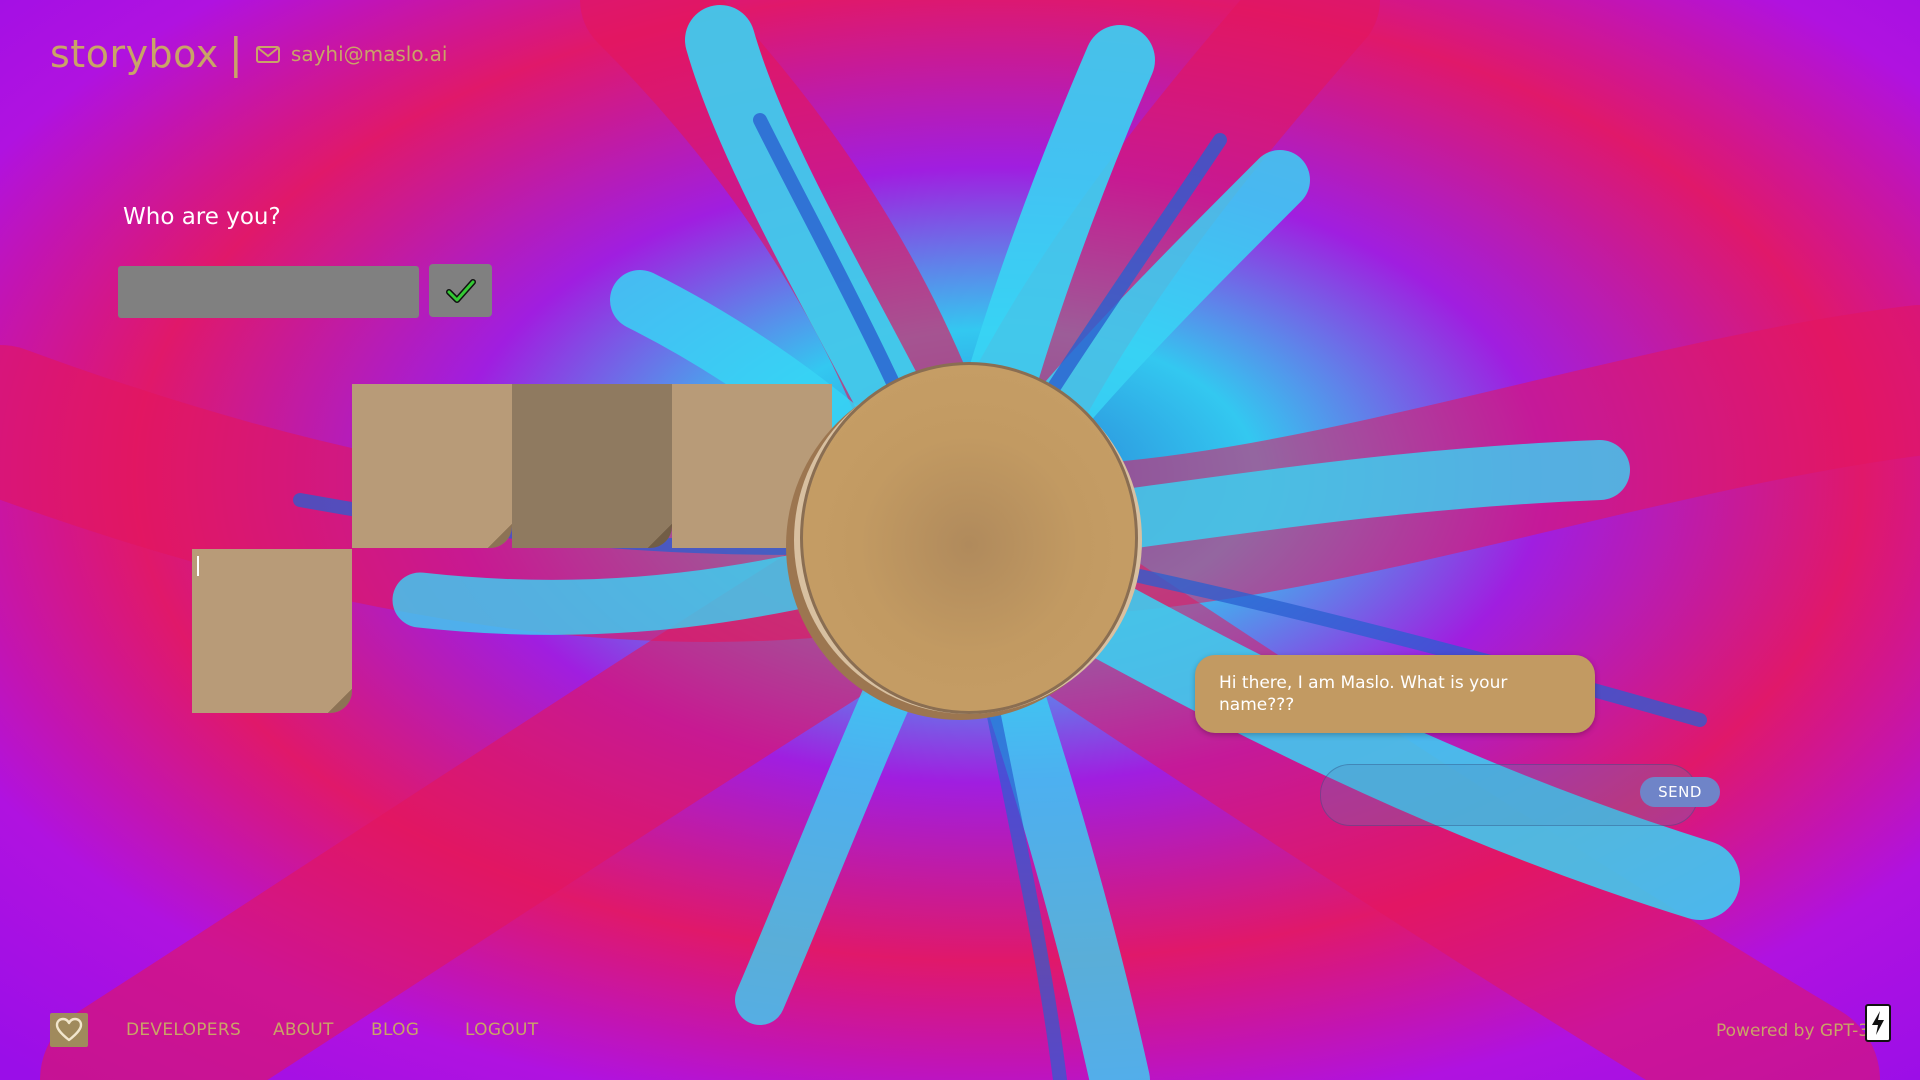  I want to click on confirm-name-button, so click(460, 290).